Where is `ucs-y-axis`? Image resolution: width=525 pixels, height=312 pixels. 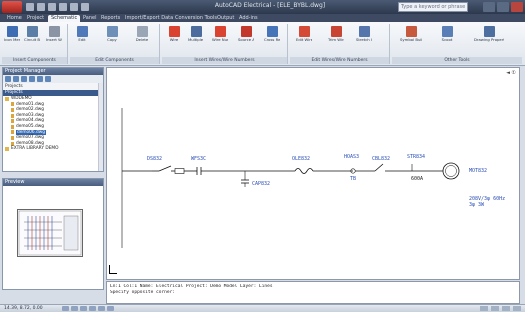 ucs-y-axis is located at coordinates (109, 269).